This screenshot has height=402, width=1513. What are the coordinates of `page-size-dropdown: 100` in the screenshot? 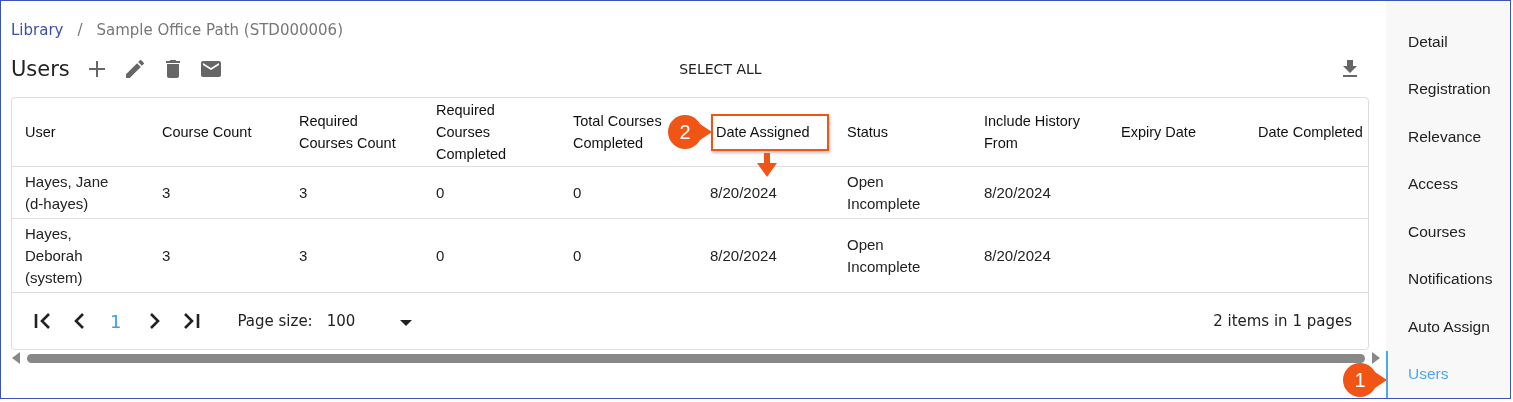 It's located at (369, 321).